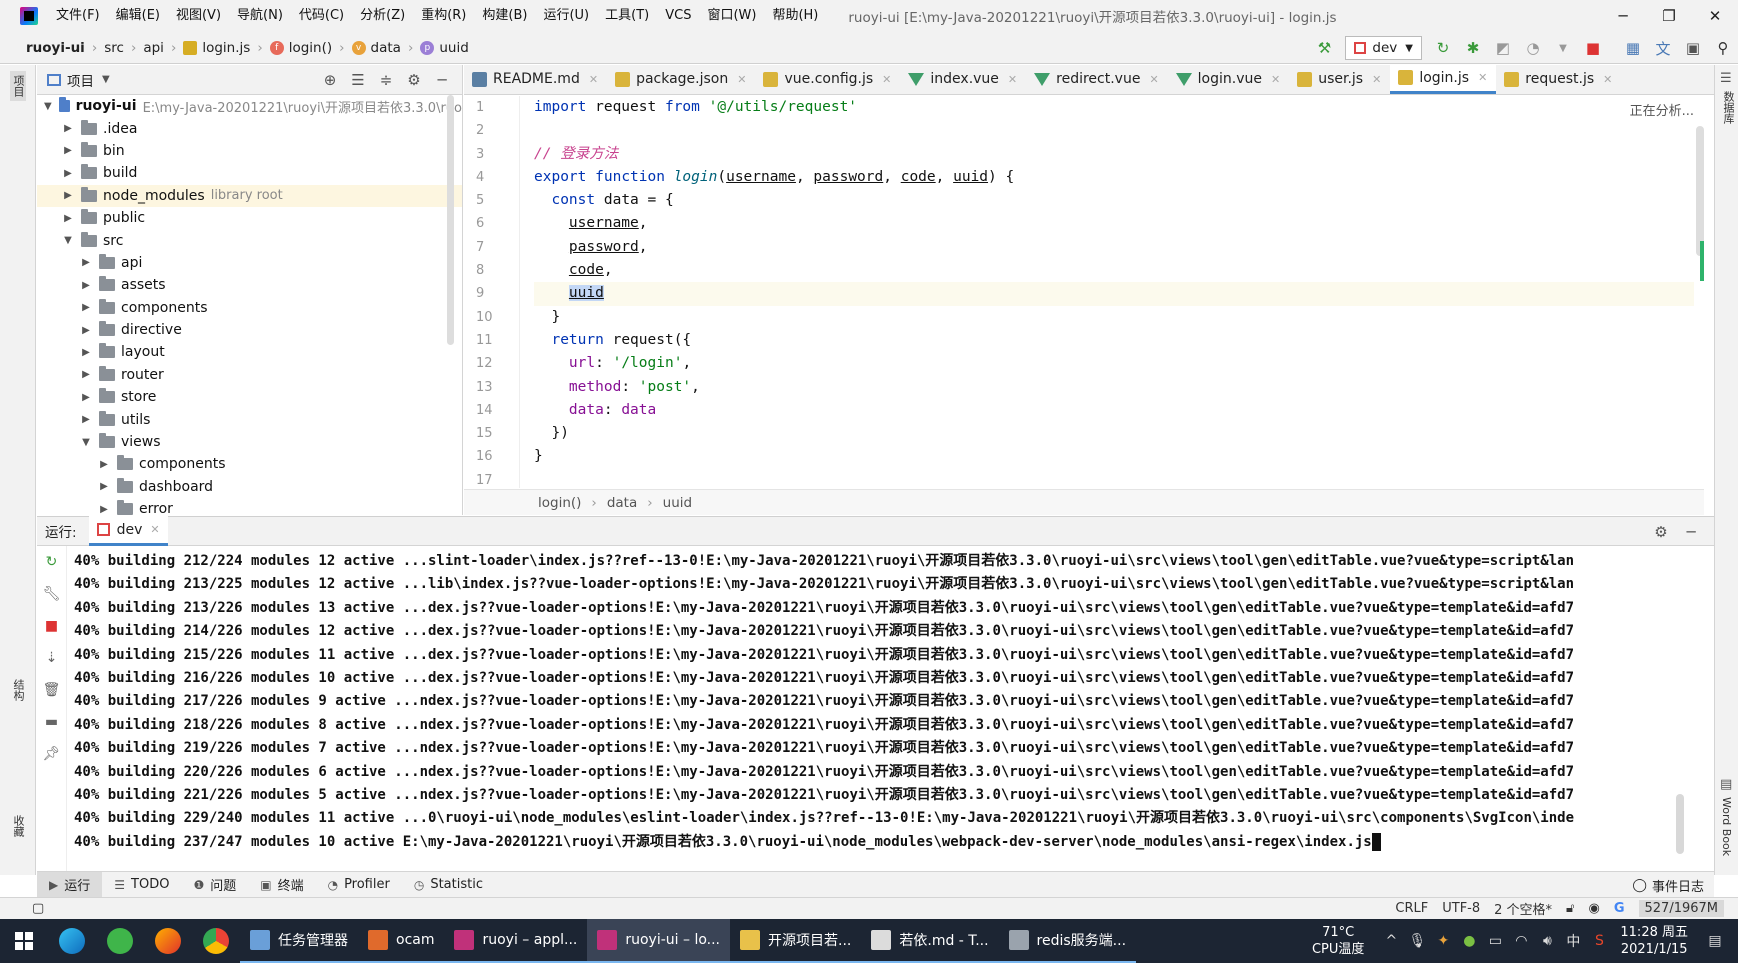 This screenshot has width=1738, height=963. What do you see at coordinates (249, 487) in the screenshot?
I see `tree-item-dashboard: ▶ dashboard` at bounding box center [249, 487].